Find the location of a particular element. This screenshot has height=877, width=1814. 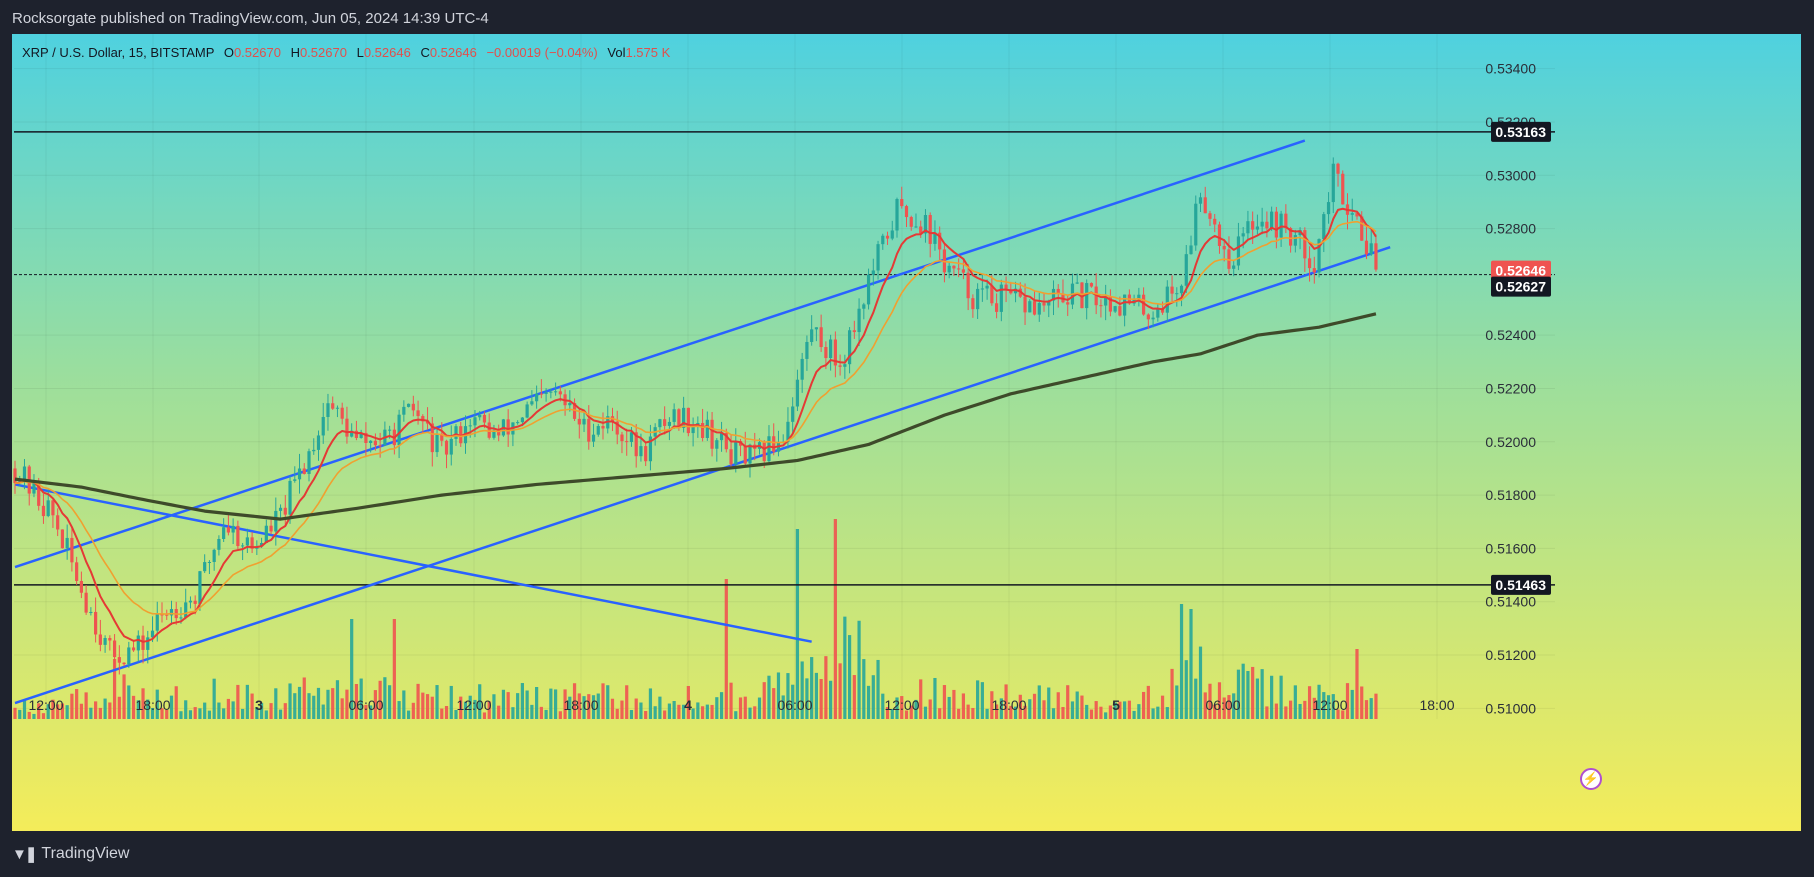

symbol-name: XRP / U.S. Dollar, 15, BITSTAMP is located at coordinates (118, 52).